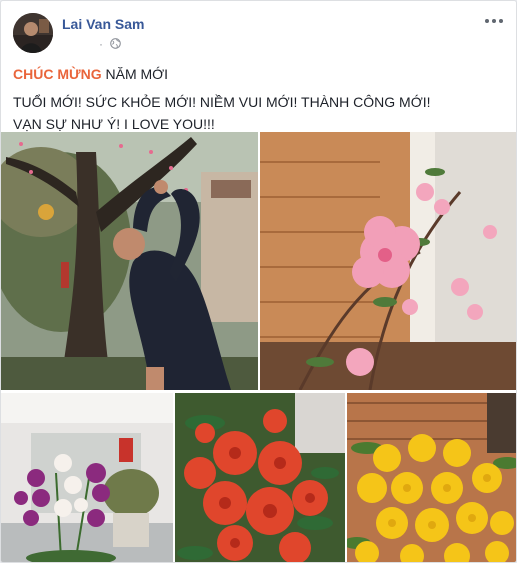 This screenshot has width=517, height=563. What do you see at coordinates (57, 74) in the screenshot?
I see `greeting-highlight: CHÚC MỪNG` at bounding box center [57, 74].